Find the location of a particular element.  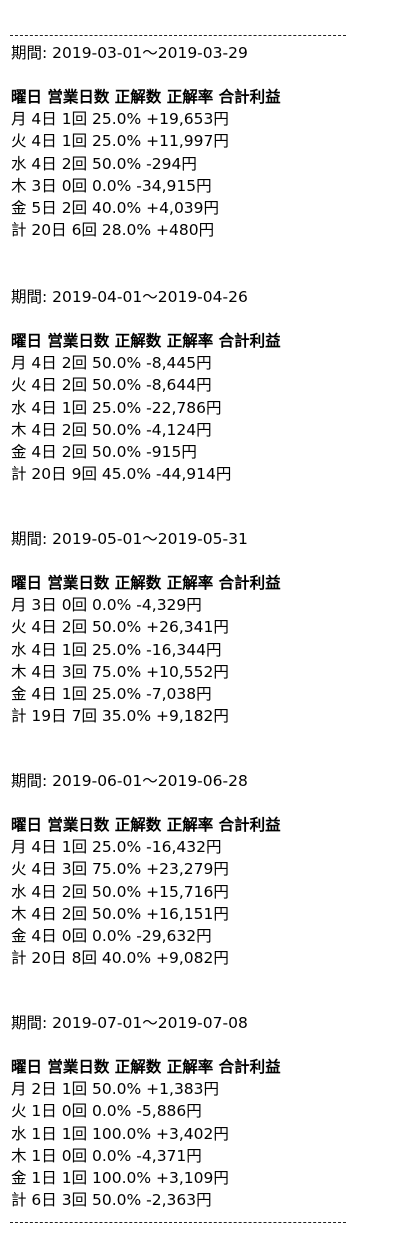

row-monday: 月 4日 2回 50.0% -8,445円 is located at coordinates (111, 363).